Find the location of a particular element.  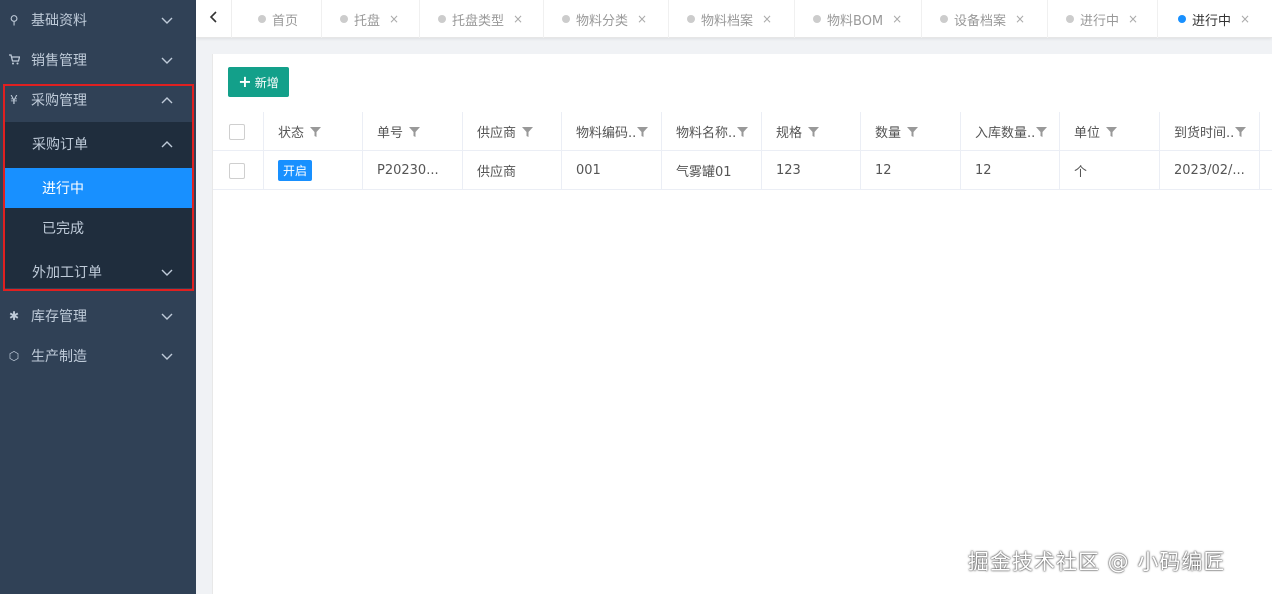

column-header-label: 到货时间.. is located at coordinates (1204, 133).